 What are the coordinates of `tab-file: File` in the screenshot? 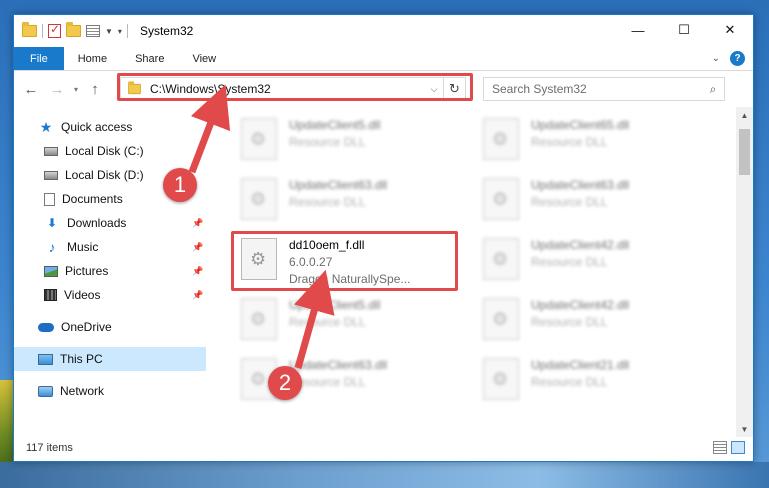 It's located at (39, 58).